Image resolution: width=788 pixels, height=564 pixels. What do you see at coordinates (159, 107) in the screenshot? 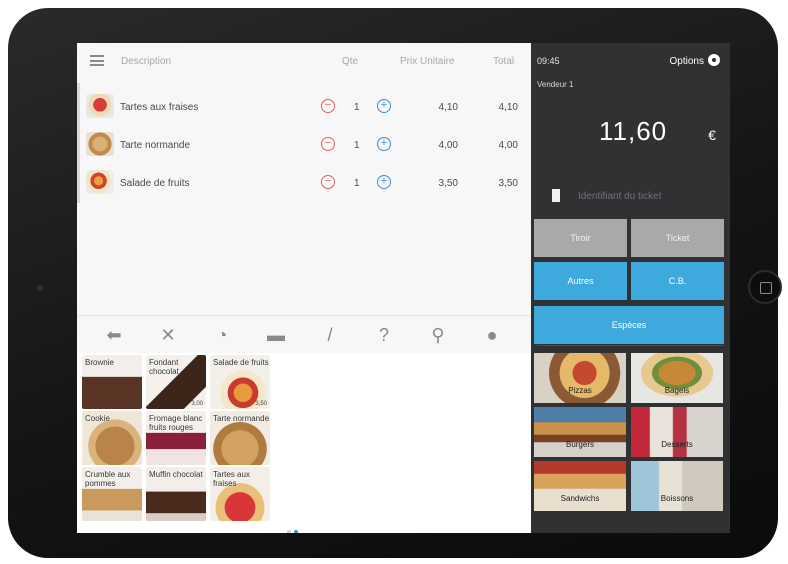
I see `item-name: Tartes aux fraises` at bounding box center [159, 107].